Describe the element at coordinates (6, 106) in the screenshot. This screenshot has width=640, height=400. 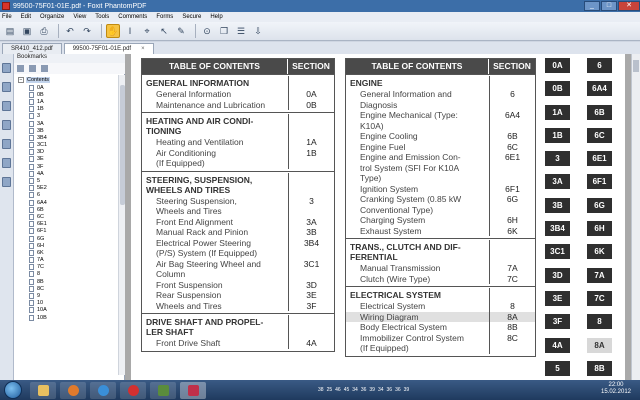
I see `layers-panel-icon` at that location.